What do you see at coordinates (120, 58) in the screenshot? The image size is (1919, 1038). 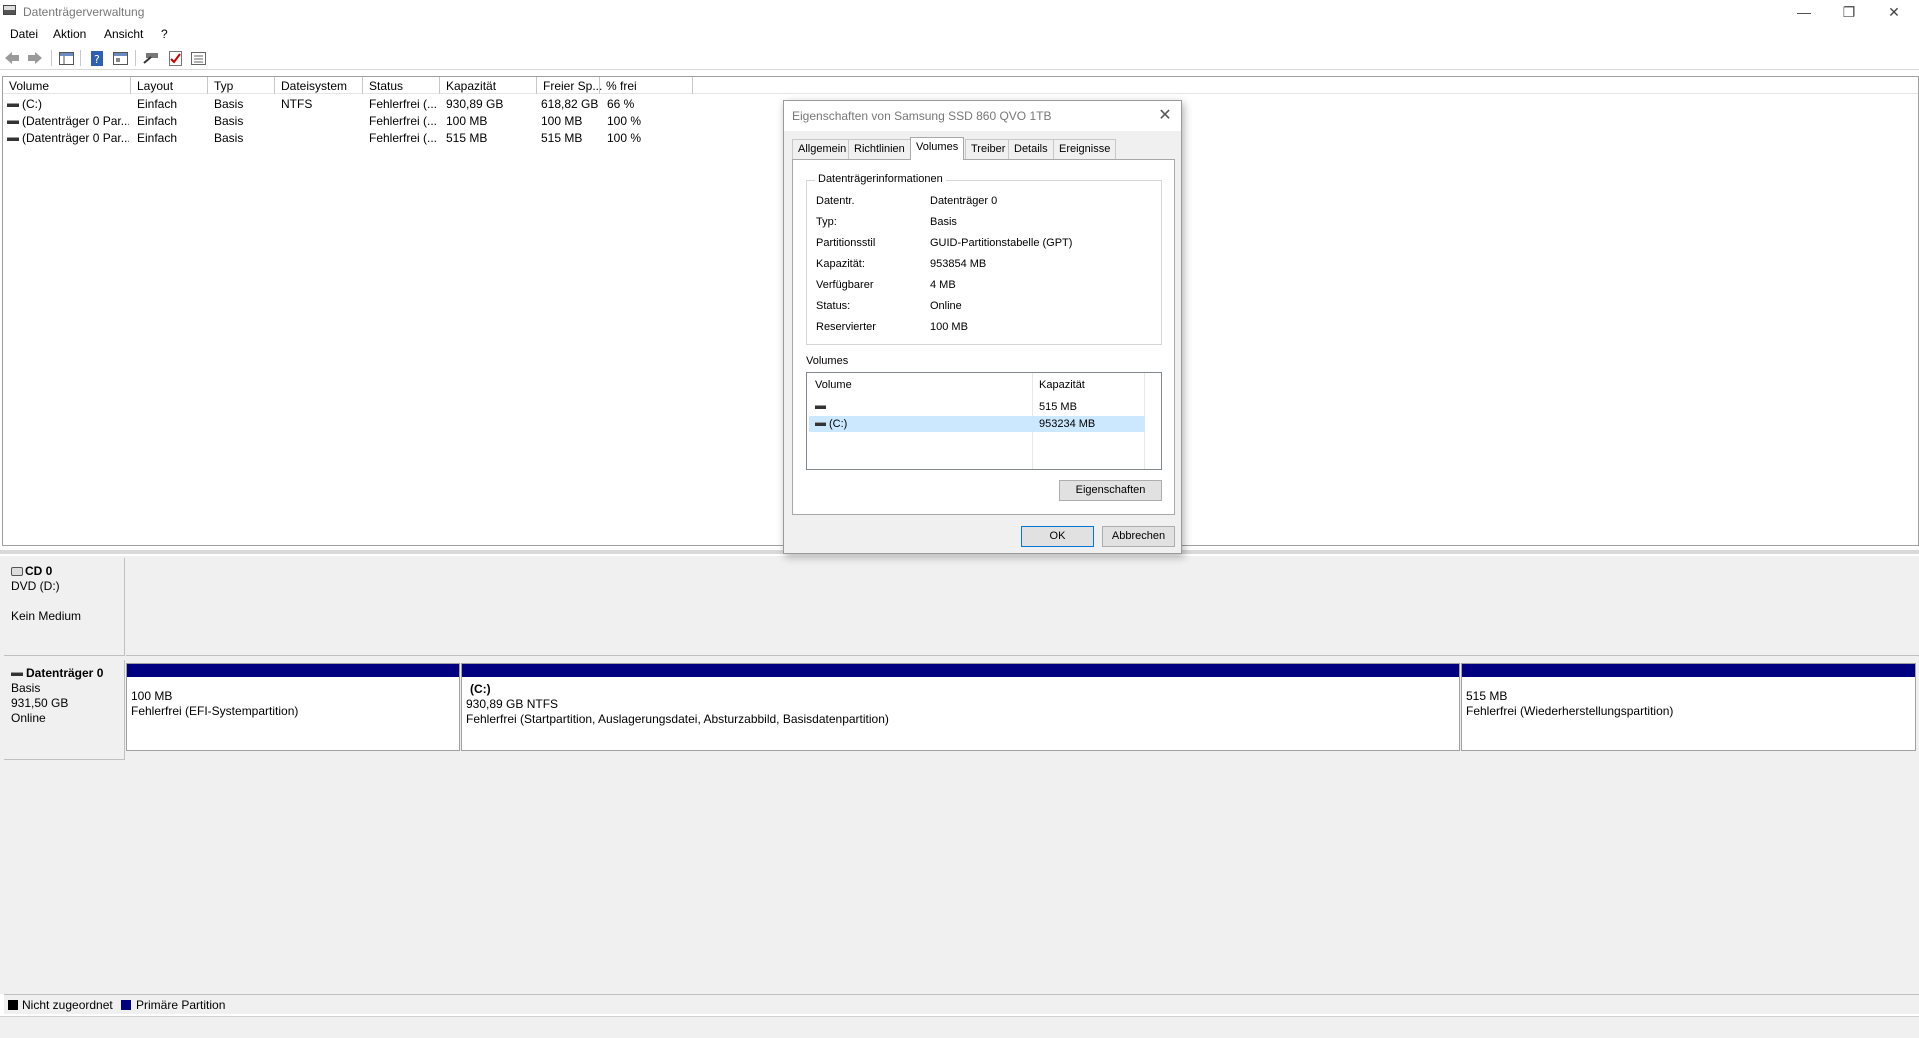 I see `properties-view-icon` at bounding box center [120, 58].